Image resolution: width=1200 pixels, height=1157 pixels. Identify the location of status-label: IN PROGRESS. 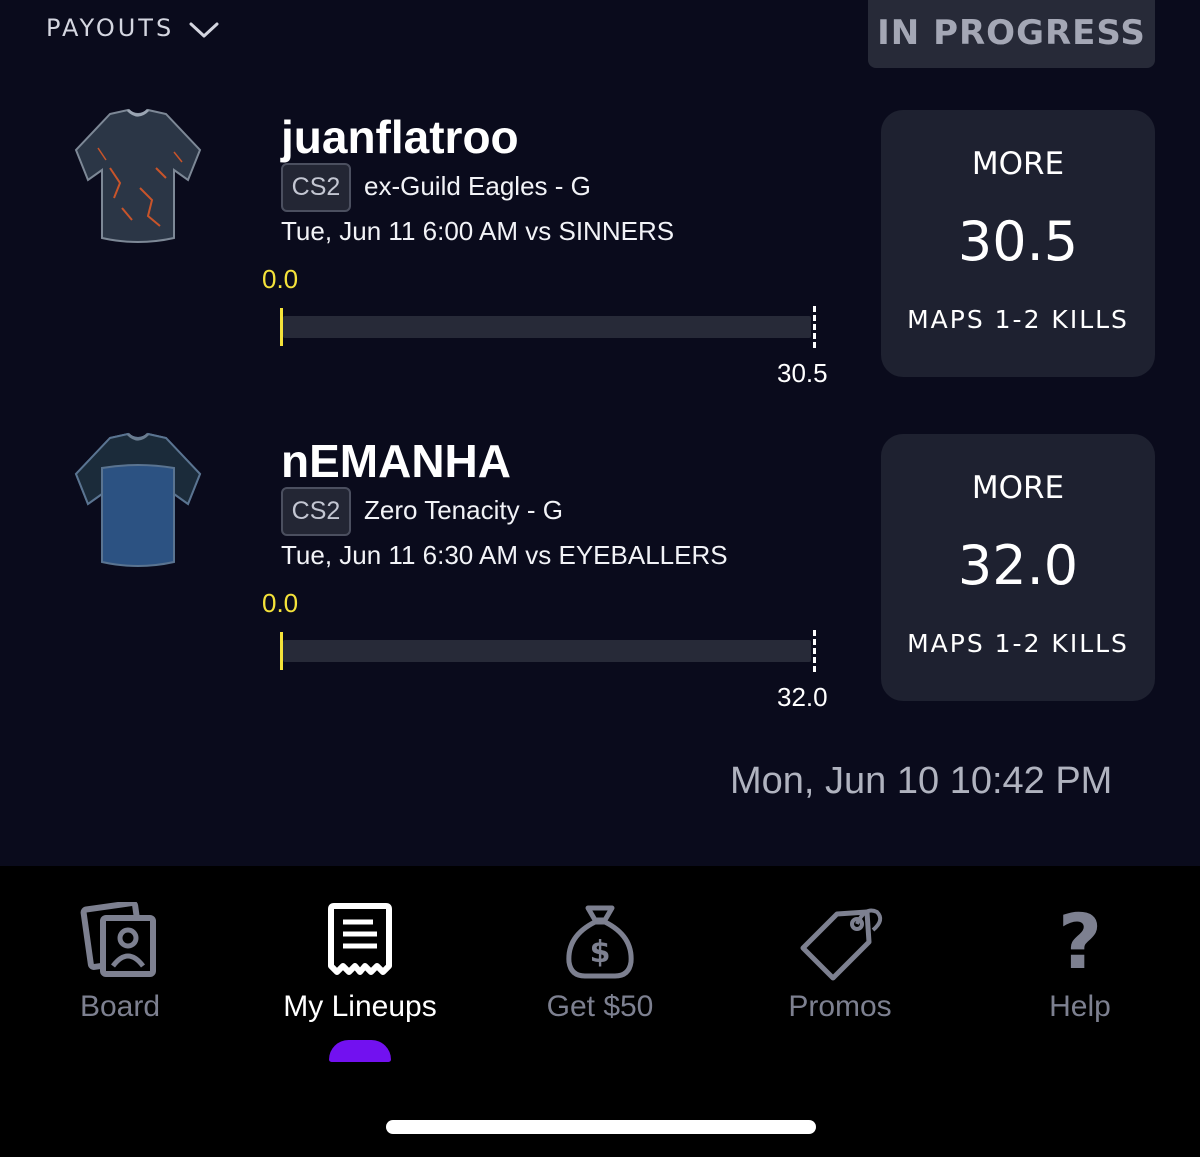
(1011, 33).